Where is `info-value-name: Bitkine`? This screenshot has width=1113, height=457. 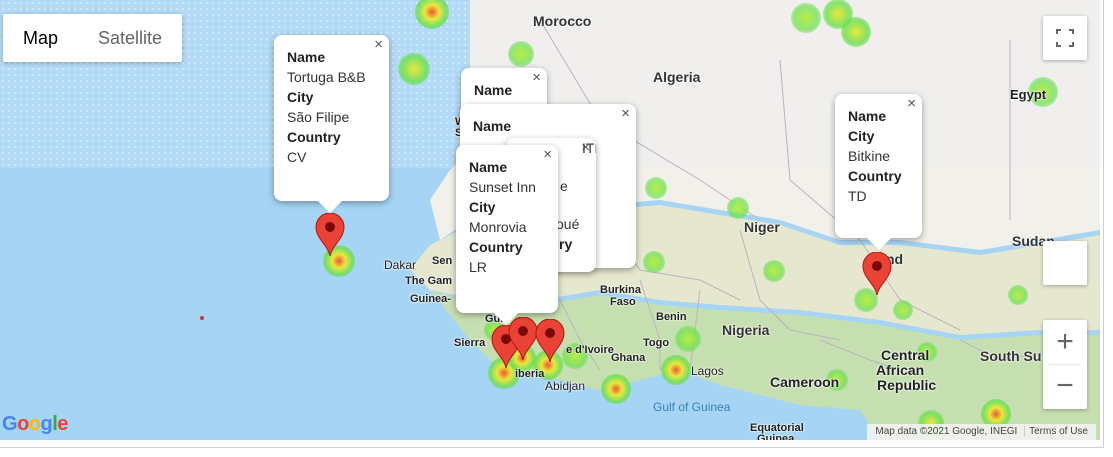 info-value-name: Bitkine is located at coordinates (869, 156).